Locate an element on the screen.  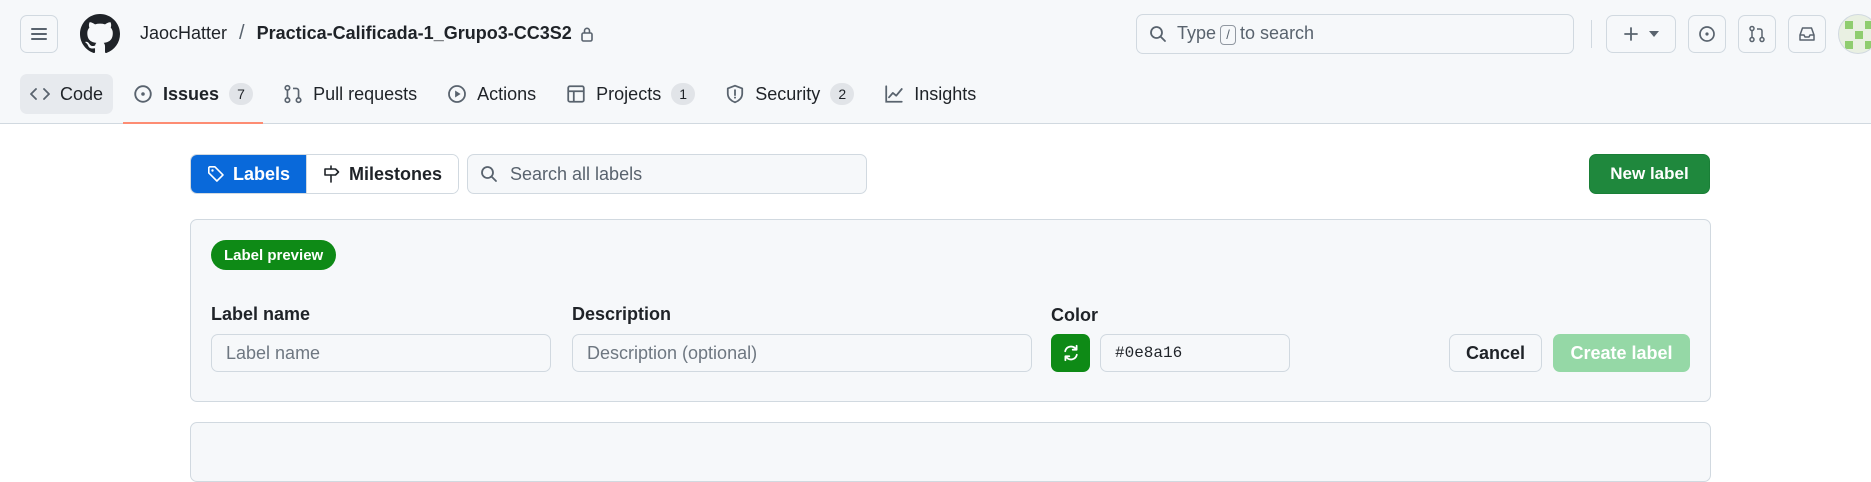
sync-icon is located at coordinates (1070, 353).